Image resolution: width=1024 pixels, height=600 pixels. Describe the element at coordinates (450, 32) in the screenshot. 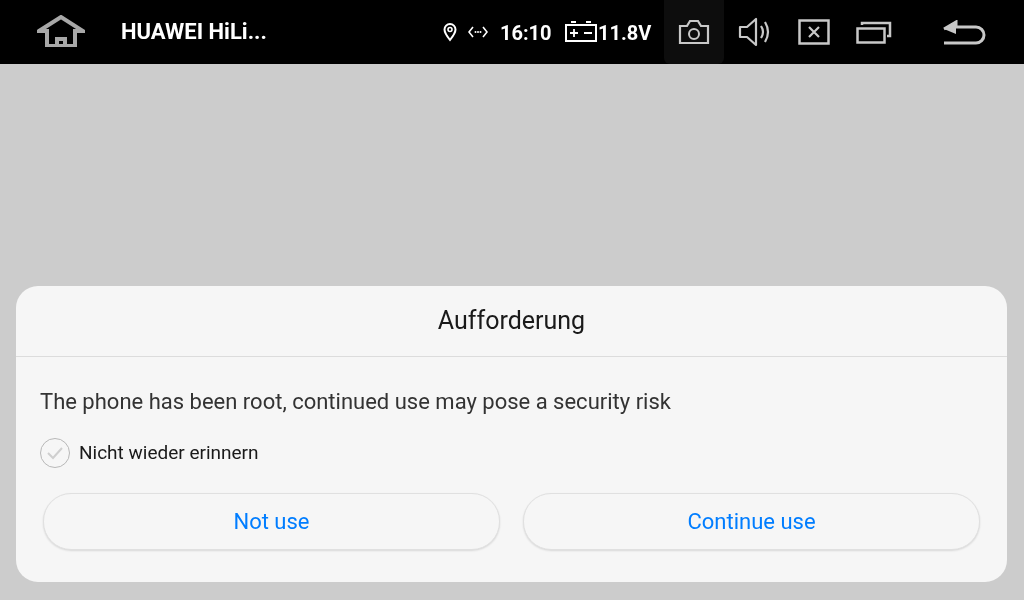

I see `location-icon` at that location.